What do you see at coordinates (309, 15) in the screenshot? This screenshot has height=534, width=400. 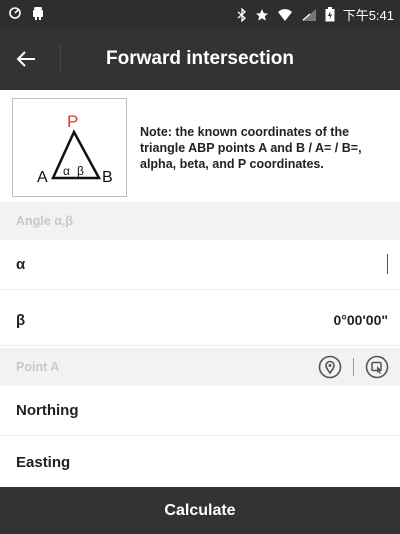 I see `signal-icon` at bounding box center [309, 15].